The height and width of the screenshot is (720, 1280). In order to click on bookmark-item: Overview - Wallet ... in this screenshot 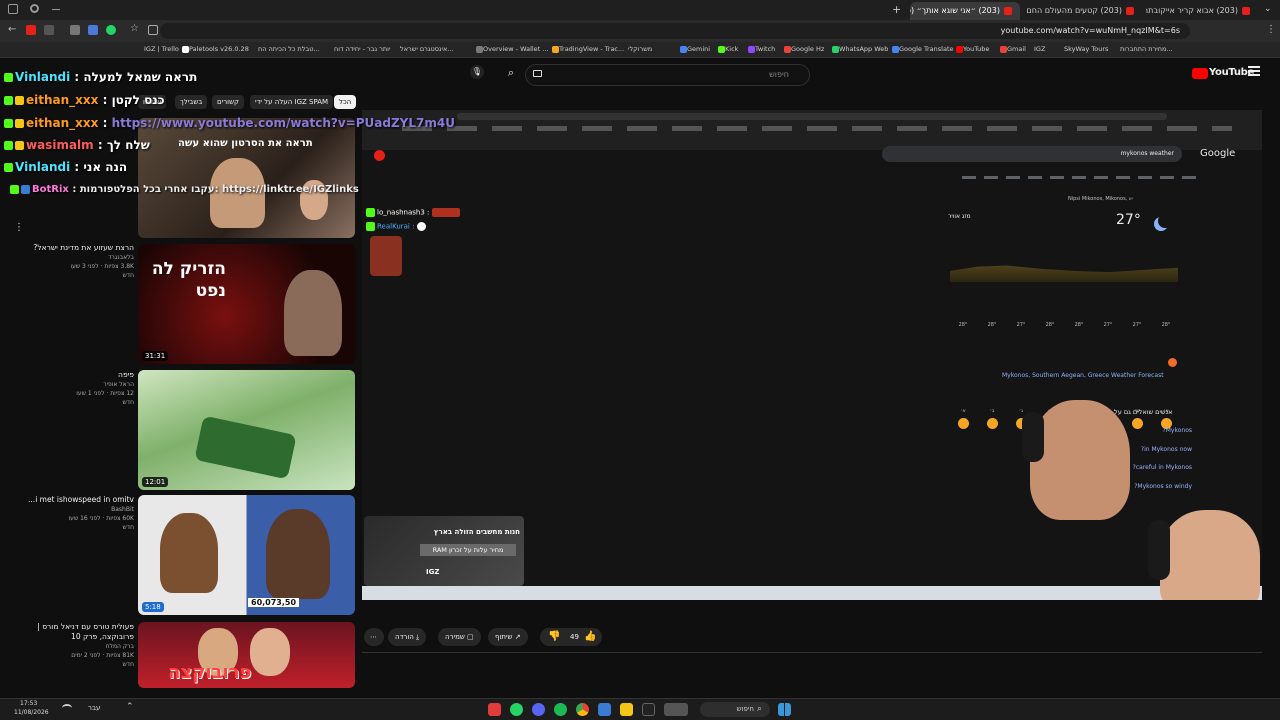, I will do `click(511, 49)`.